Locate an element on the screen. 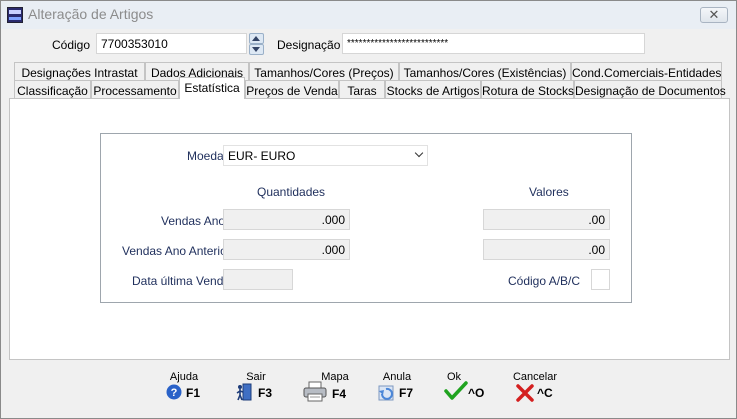 This screenshot has width=737, height=419. data-ultima-venda-field is located at coordinates (258, 279).